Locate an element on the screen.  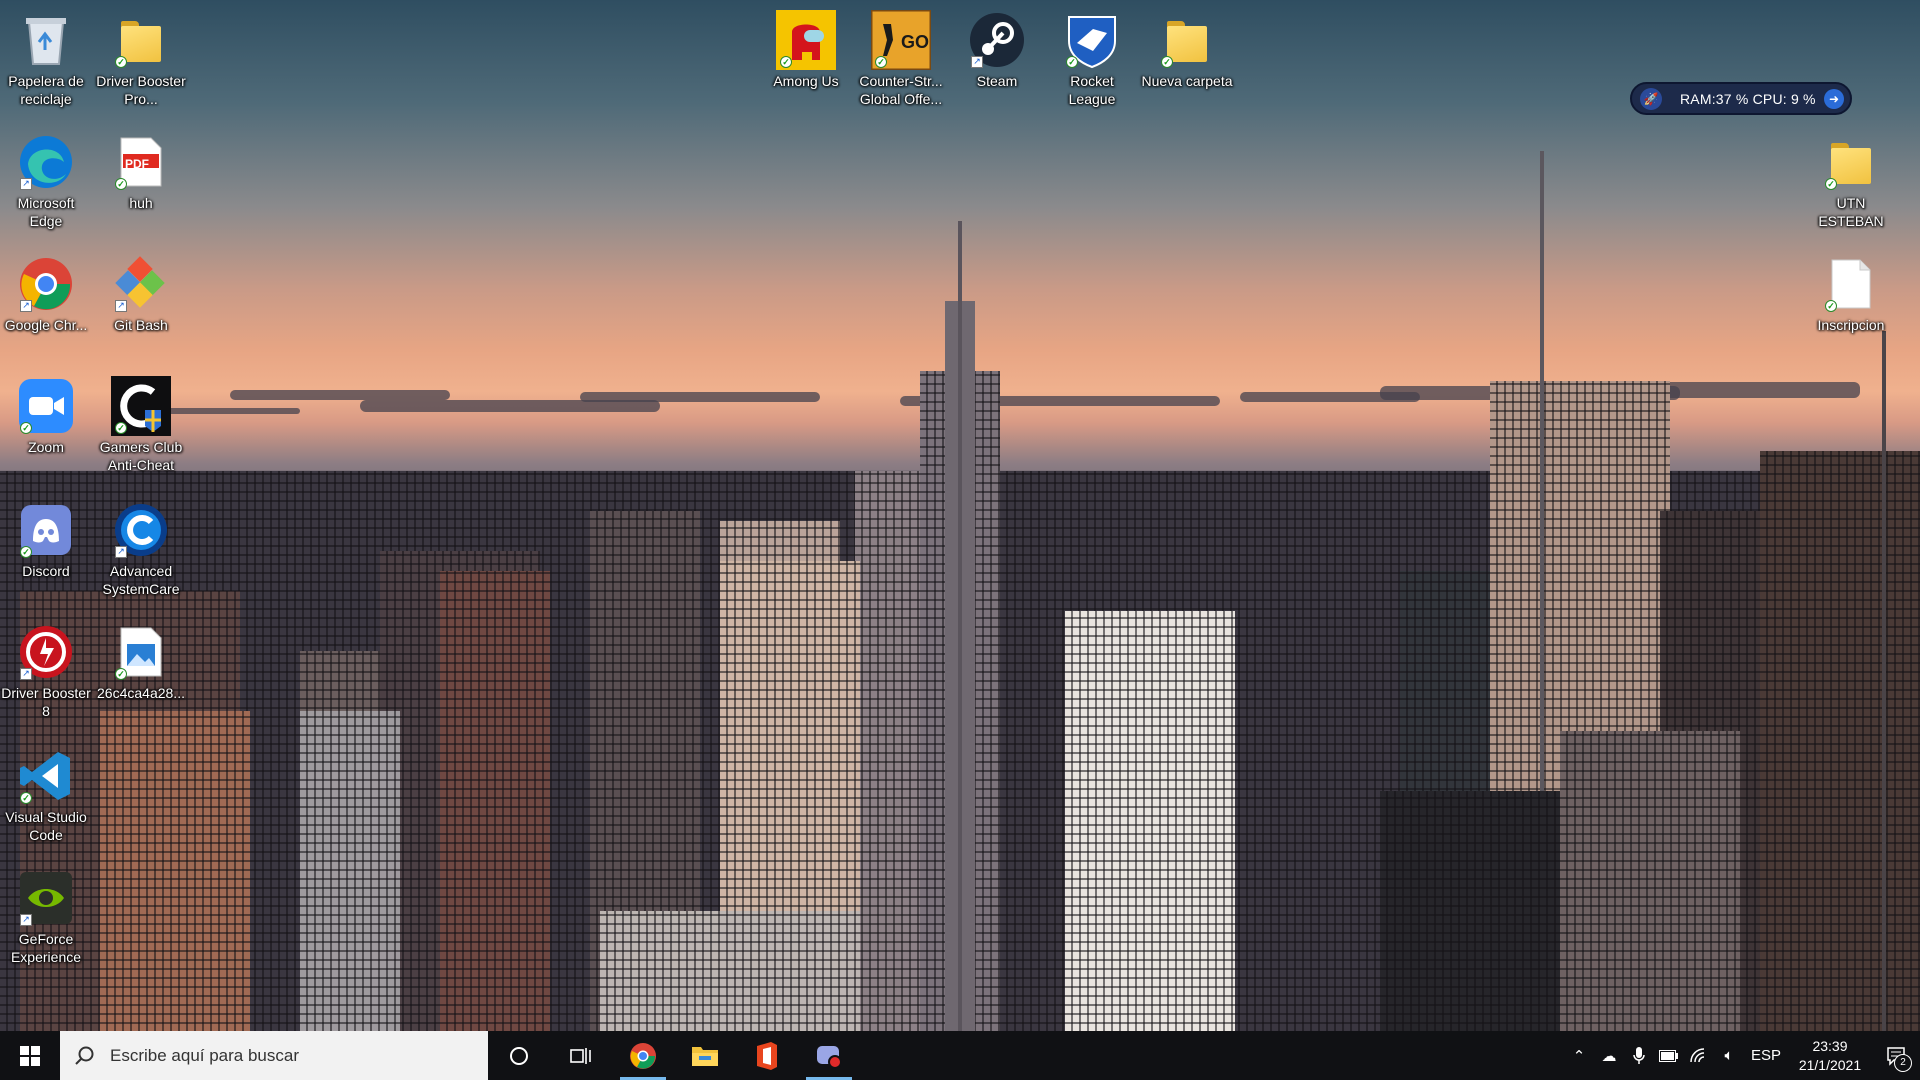
microphone-button is located at coordinates (1639, 1055).